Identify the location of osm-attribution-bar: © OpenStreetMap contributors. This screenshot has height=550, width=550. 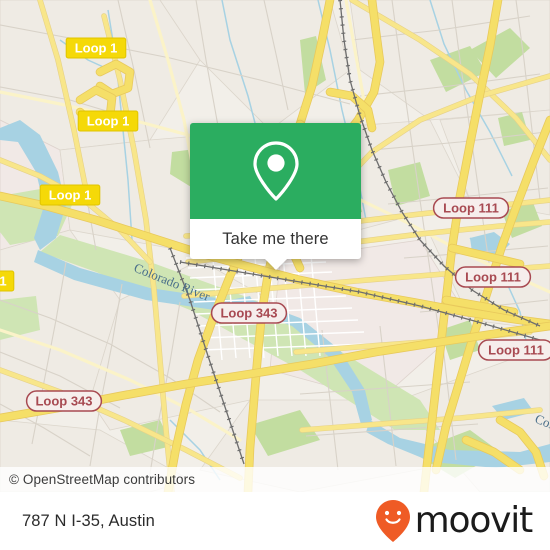
(275, 479).